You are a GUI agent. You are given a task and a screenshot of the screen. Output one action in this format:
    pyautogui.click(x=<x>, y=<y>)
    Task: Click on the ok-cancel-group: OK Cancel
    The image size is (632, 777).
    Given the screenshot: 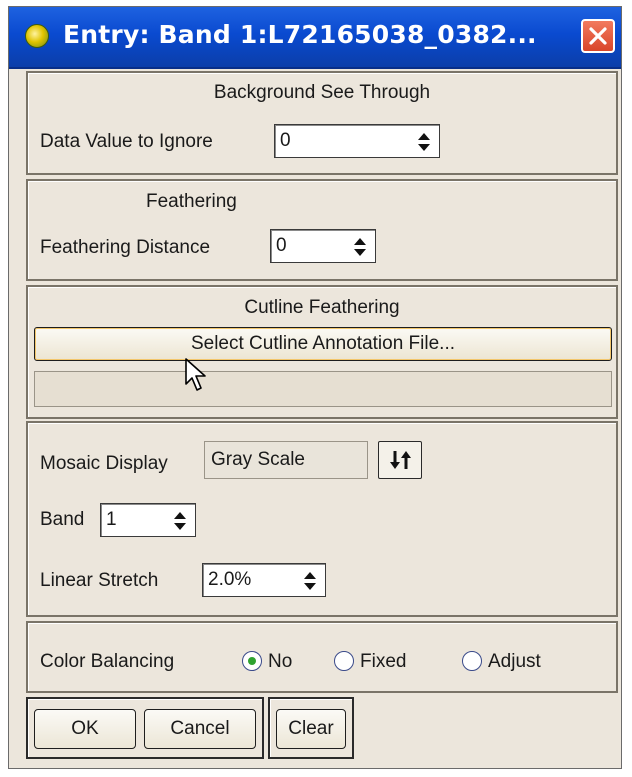 What is the action you would take?
    pyautogui.click(x=145, y=728)
    